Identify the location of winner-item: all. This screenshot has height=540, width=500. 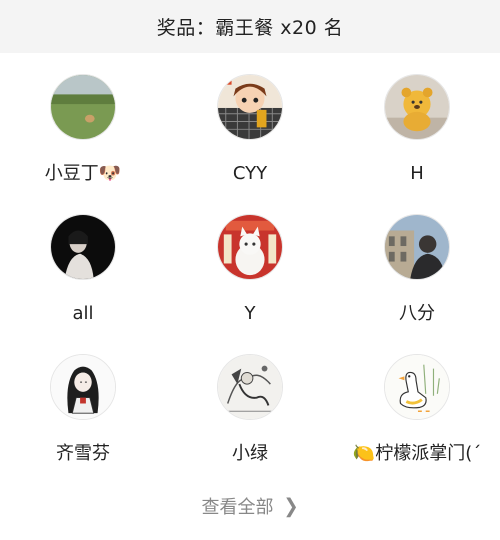
(83, 263).